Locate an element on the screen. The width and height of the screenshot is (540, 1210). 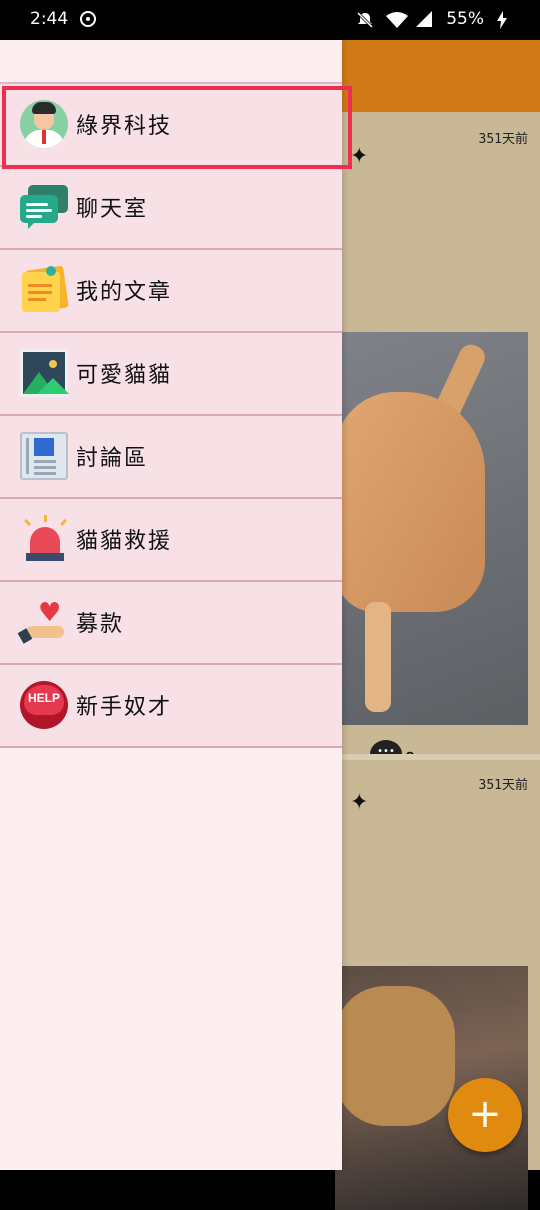
drawer-item-label: 新手奴才 is located at coordinates (124, 707).